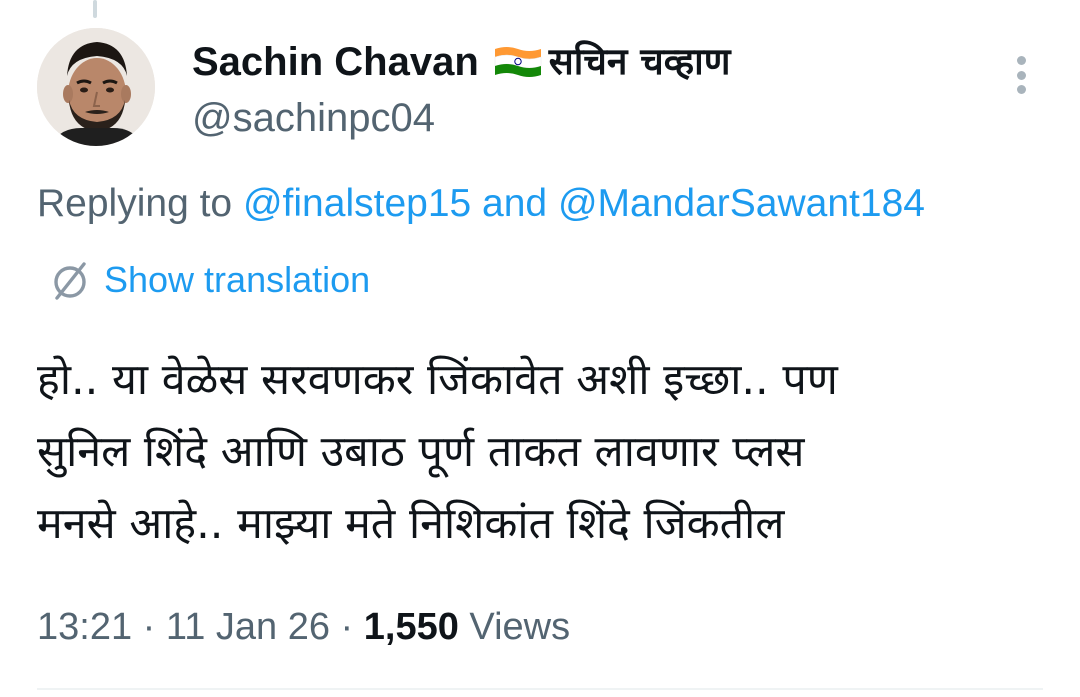 The width and height of the screenshot is (1080, 697). I want to click on avatar-image, so click(96, 87).